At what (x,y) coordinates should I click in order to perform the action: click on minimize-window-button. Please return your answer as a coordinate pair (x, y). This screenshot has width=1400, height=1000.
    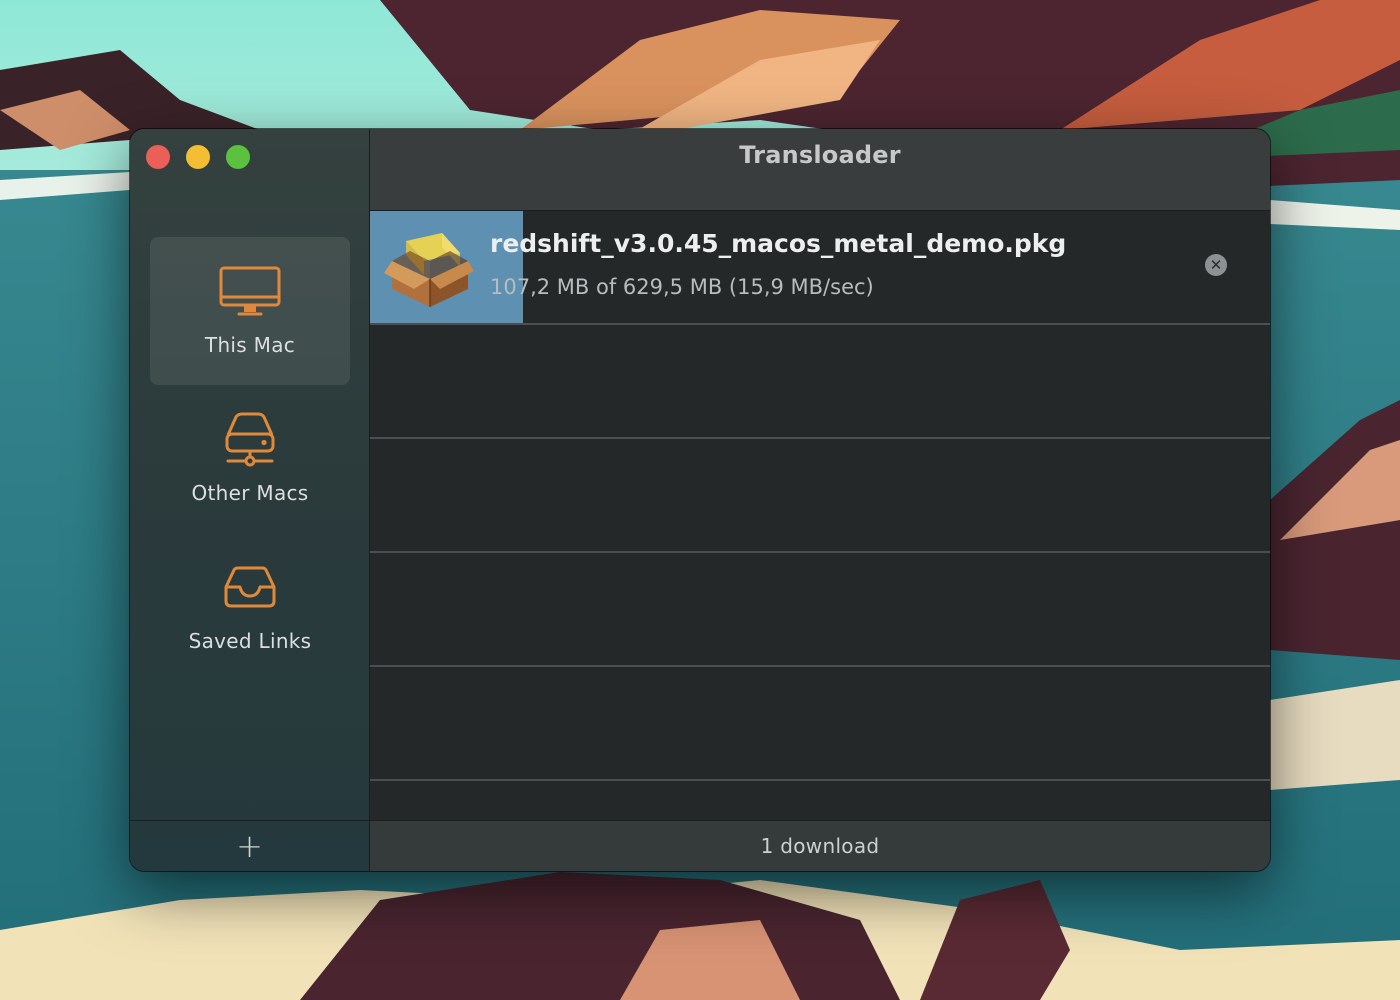
    Looking at the image, I should click on (198, 157).